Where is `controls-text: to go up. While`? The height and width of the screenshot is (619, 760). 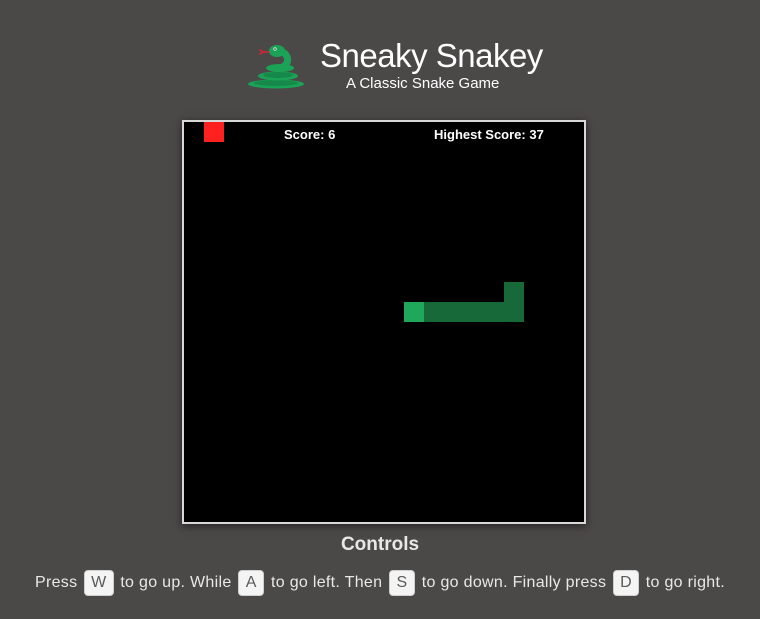 controls-text: to go up. While is located at coordinates (176, 582).